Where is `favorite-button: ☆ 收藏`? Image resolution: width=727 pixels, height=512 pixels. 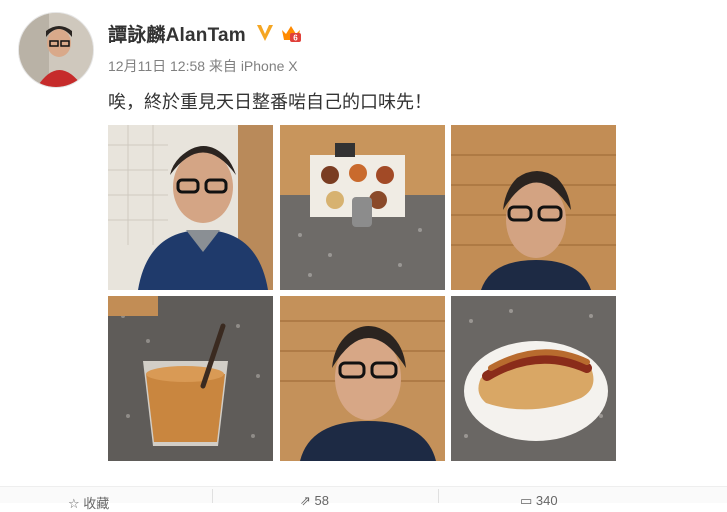
favorite-button: ☆ 收藏 is located at coordinates (88, 502).